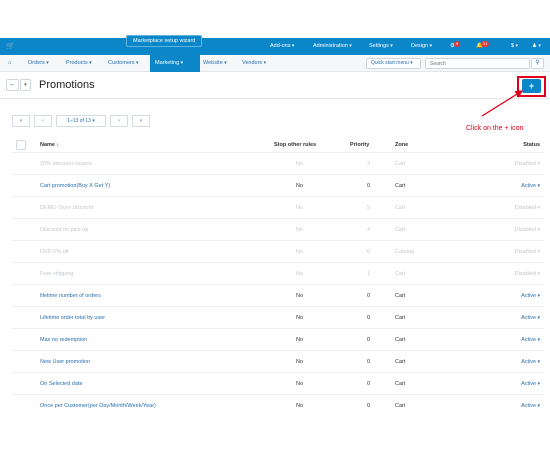 The width and height of the screenshot is (550, 450). I want to click on promotion-name-link: On Selected date, so click(61, 384).